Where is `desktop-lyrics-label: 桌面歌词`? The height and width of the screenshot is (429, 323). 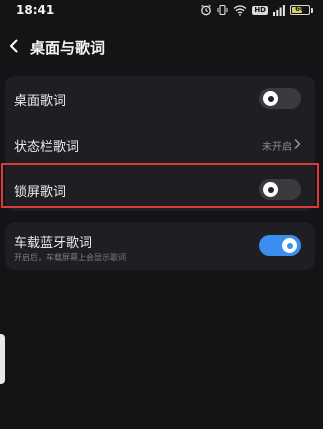
desktop-lyrics-label: 桌面歌词 is located at coordinates (40, 101).